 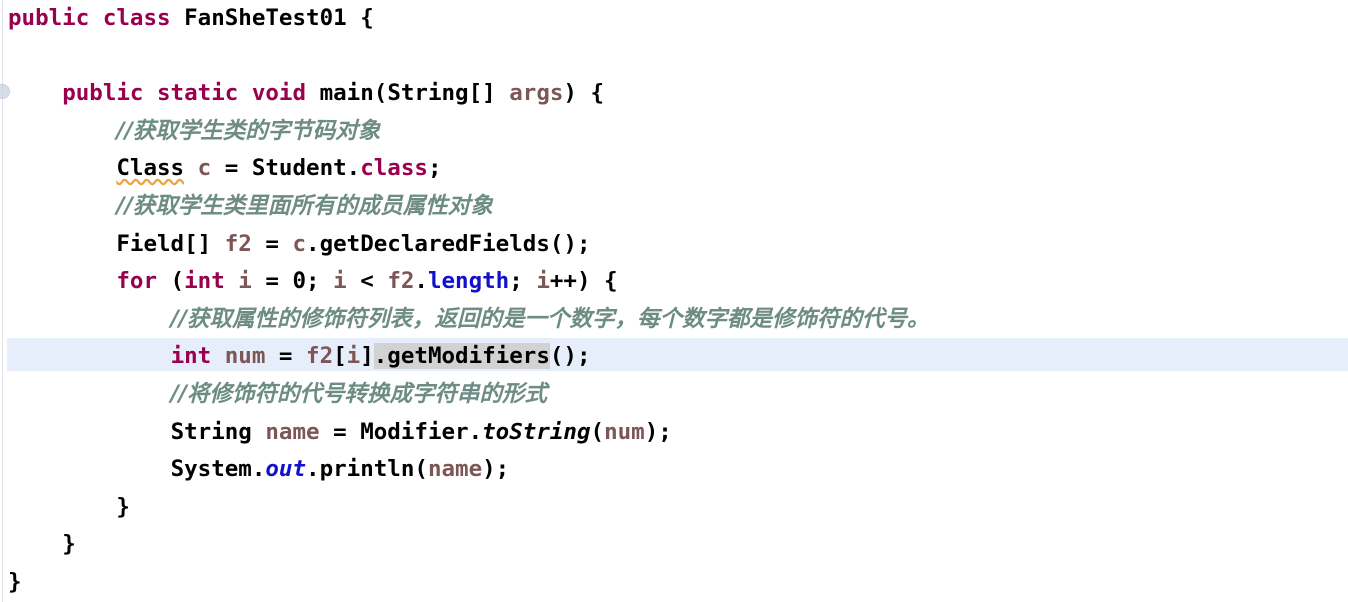 What do you see at coordinates (674, 395) in the screenshot?
I see `code-line: //将修饰符的代号转换成字符串的形式` at bounding box center [674, 395].